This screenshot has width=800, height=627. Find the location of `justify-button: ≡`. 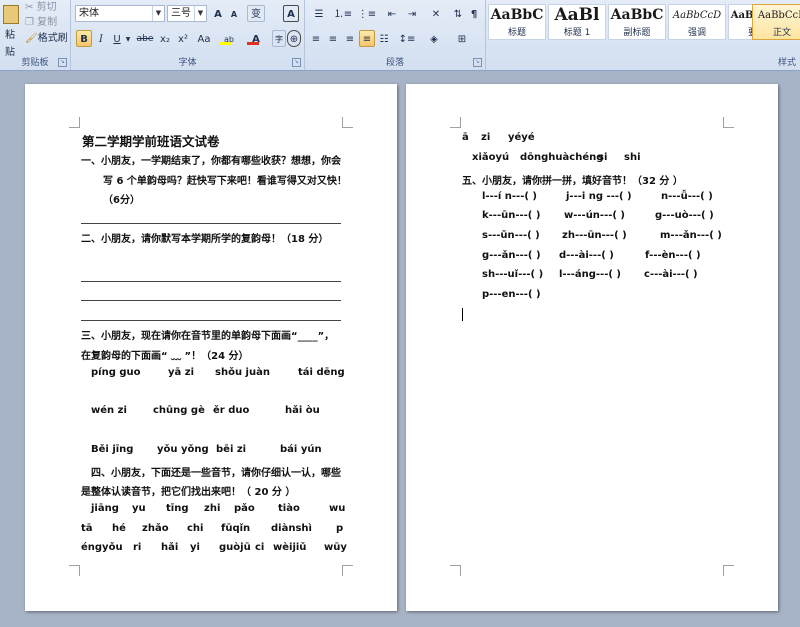

justify-button: ≡ is located at coordinates (367, 38).